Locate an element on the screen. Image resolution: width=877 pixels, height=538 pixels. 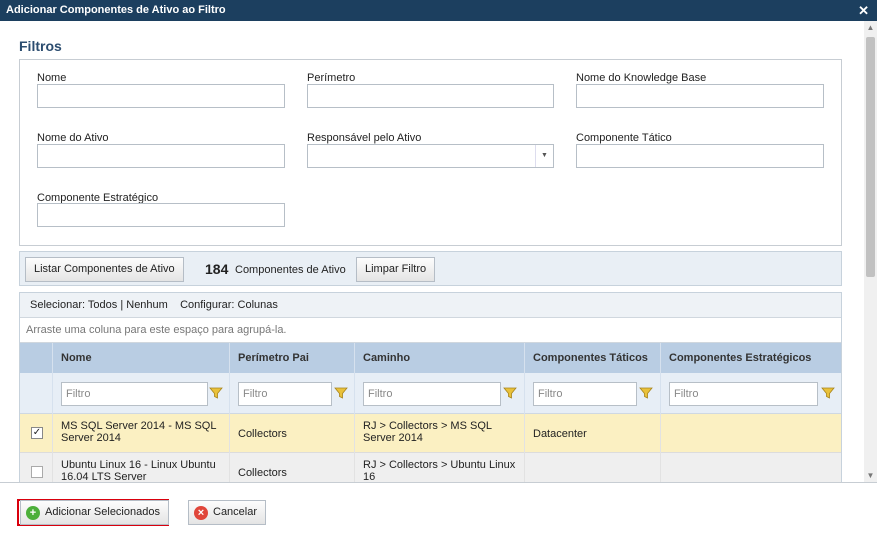
responsavel-label: Responsável pelo Ativo is located at coordinates (364, 138).